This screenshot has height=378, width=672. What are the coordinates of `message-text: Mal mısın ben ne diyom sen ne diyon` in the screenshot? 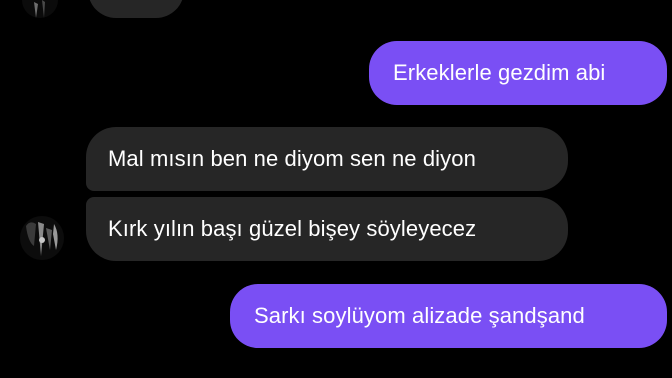 It's located at (292, 158).